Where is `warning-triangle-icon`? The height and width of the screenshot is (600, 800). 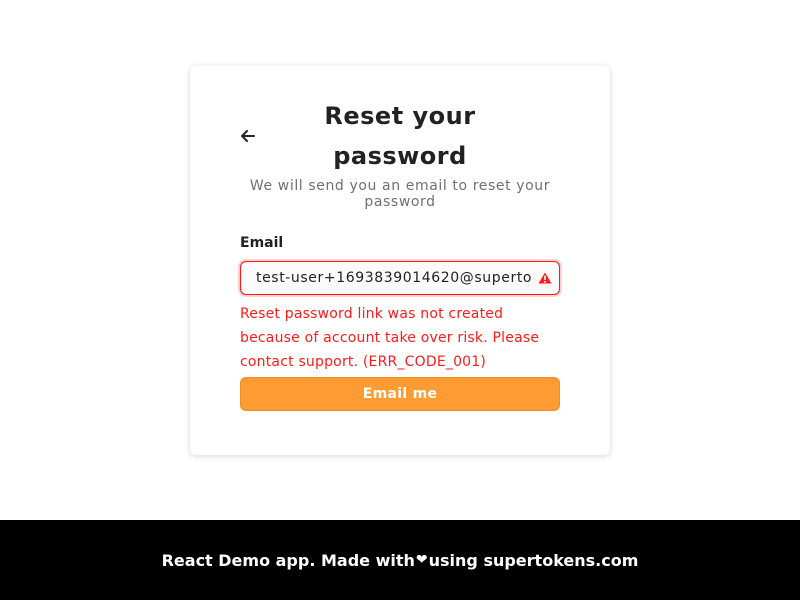
warning-triangle-icon is located at coordinates (545, 278).